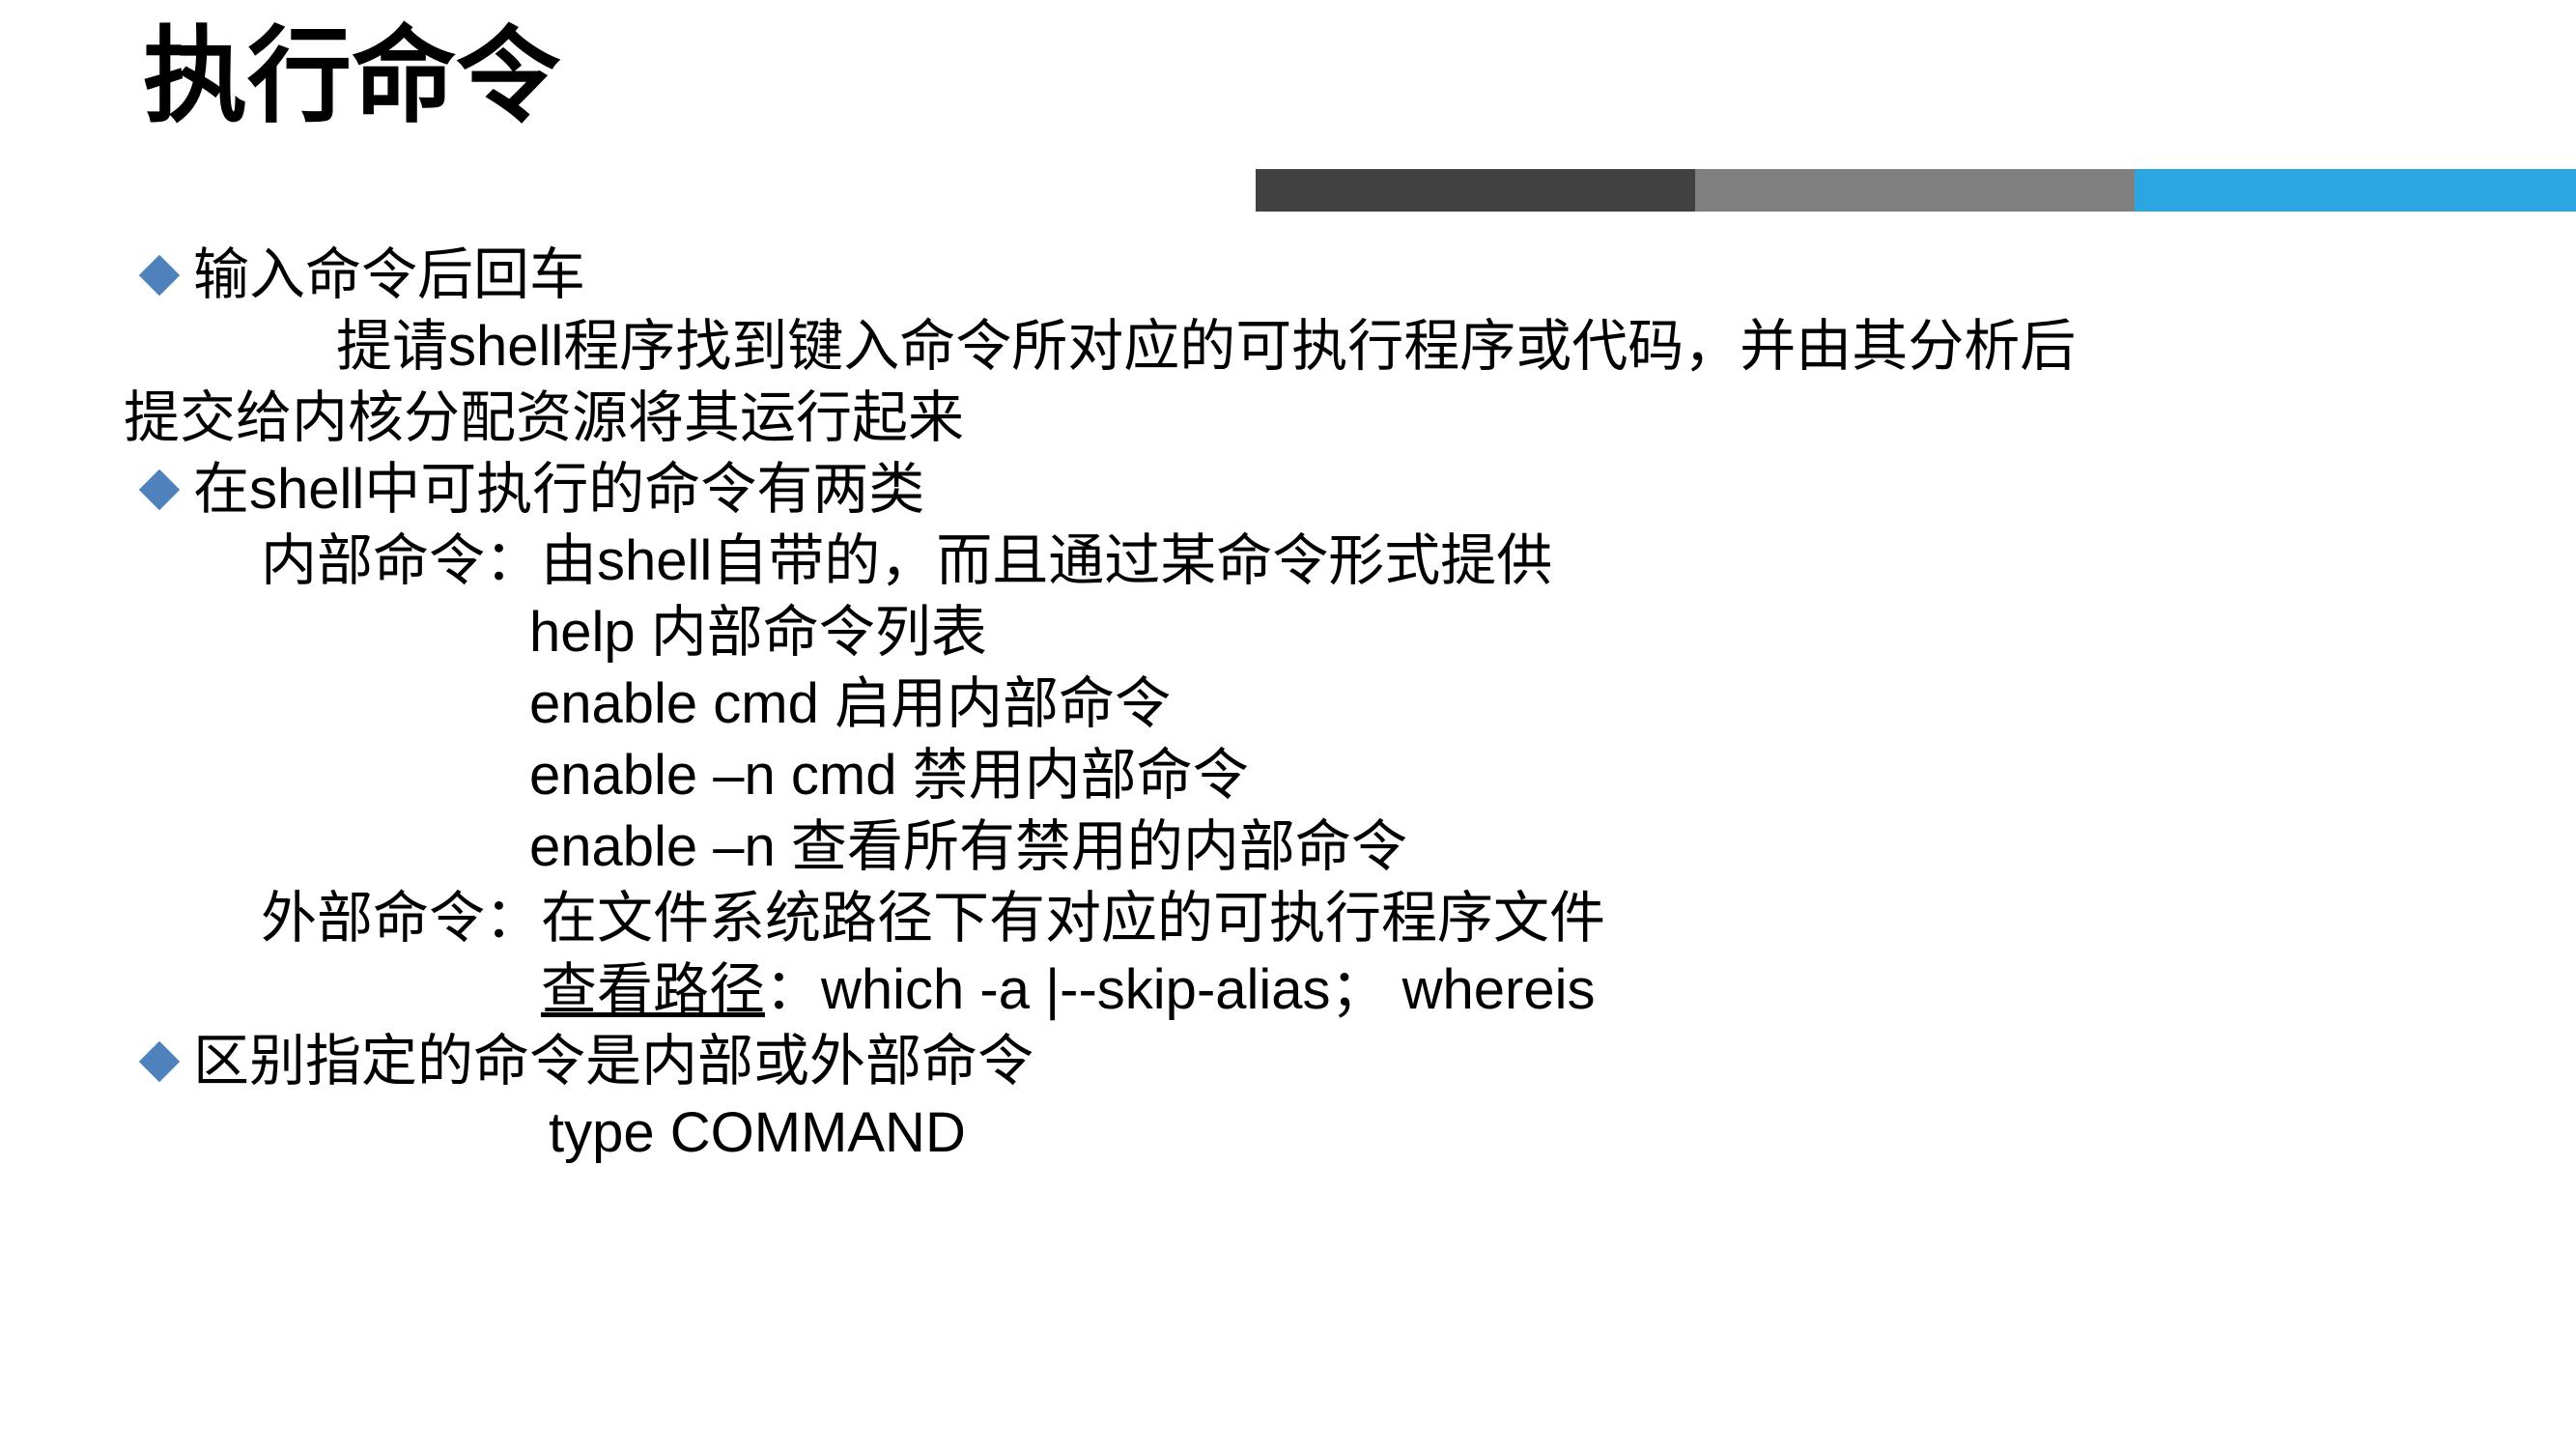  Describe the element at coordinates (933, 918) in the screenshot. I see `external-command-heading: 外部命令：在文件系统路径下有对应的可执行程序文件` at that location.